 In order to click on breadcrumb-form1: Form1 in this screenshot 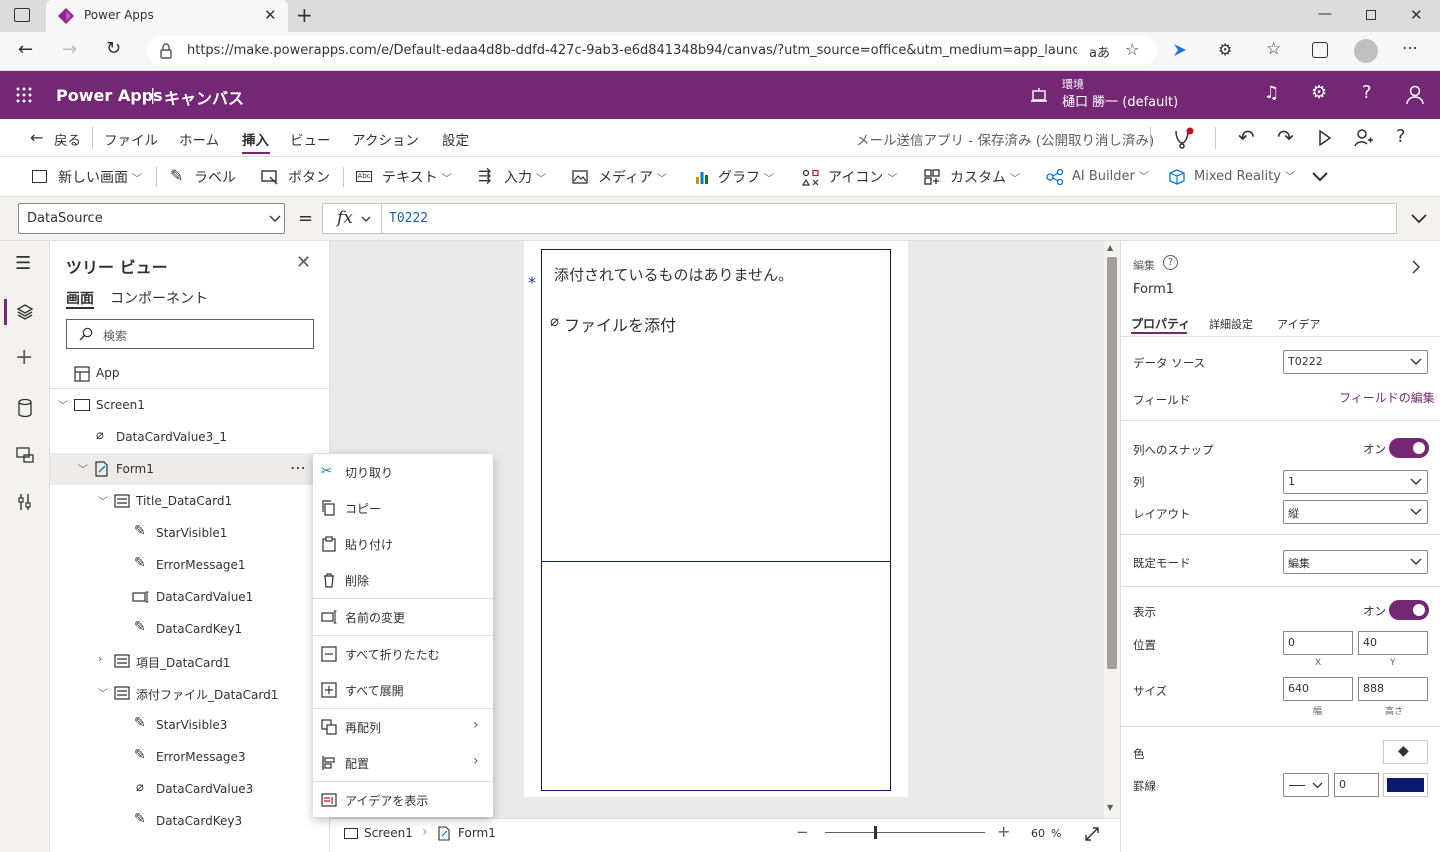, I will do `click(477, 833)`.